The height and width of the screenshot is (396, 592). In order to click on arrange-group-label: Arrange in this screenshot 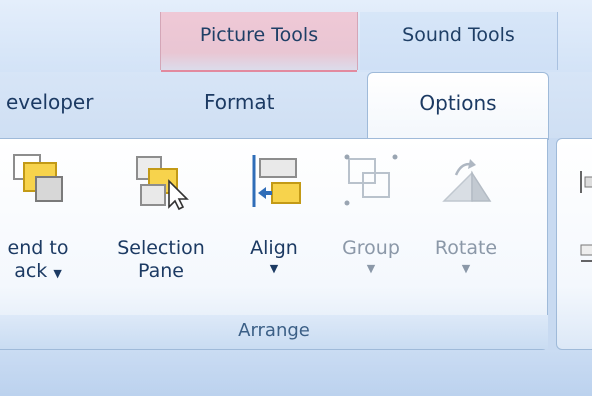, I will do `click(274, 332)`.